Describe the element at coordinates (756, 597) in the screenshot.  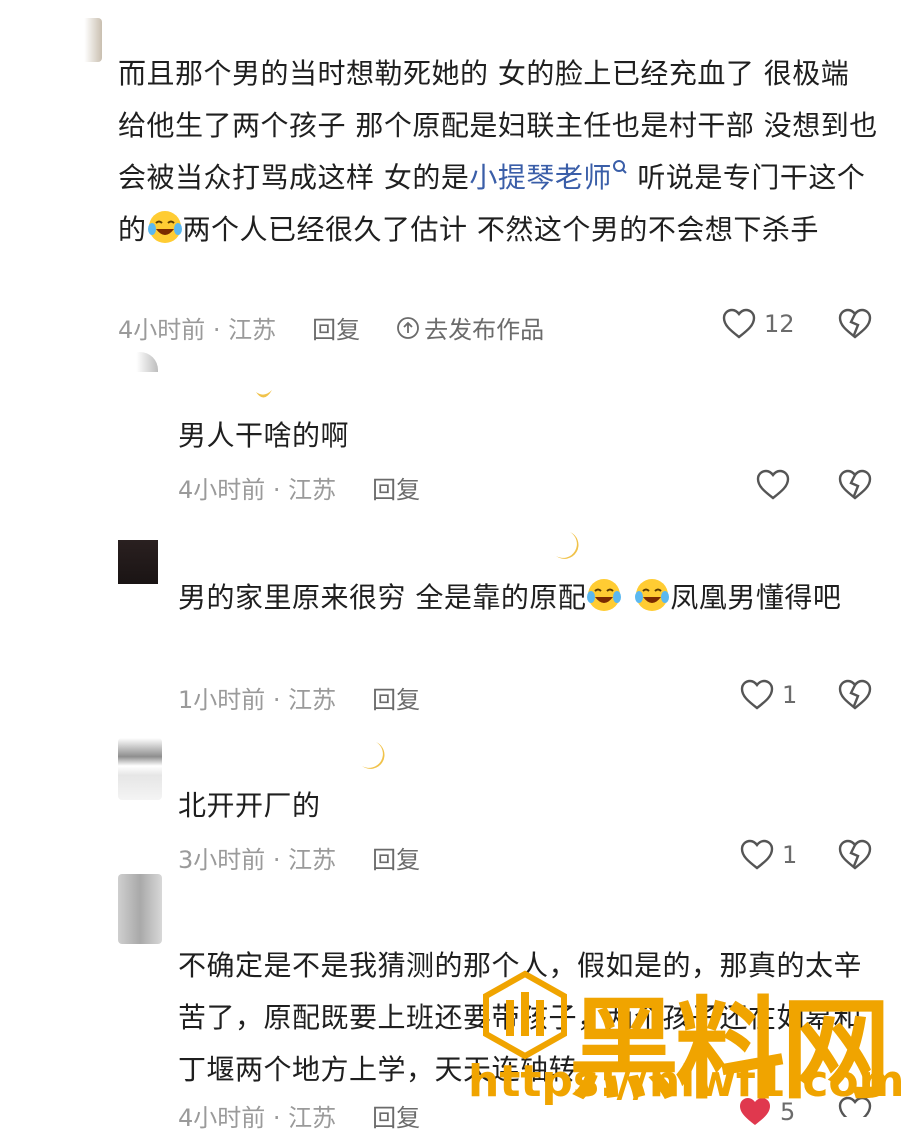
I see `comment-text-part: 凤凰男懂得吧` at that location.